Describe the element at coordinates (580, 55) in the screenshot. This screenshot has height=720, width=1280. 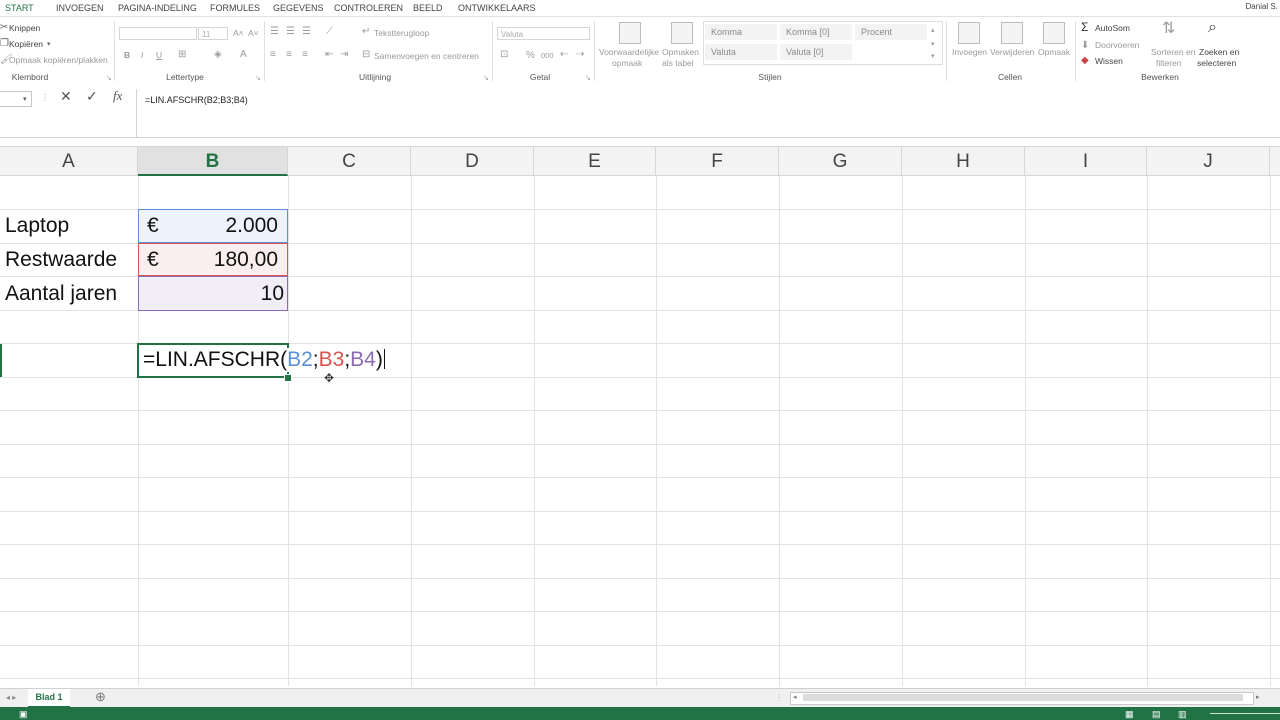
I see `decrease-decimal-icon: ⇢` at that location.